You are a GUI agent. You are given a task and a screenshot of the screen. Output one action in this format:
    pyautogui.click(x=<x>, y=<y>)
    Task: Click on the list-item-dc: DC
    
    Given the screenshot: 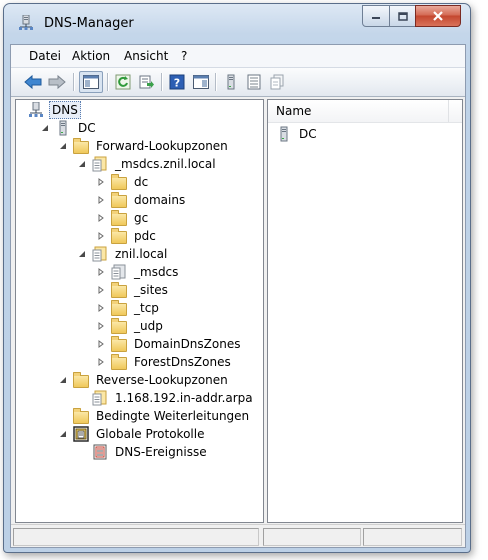 What is the action you would take?
    pyautogui.click(x=297, y=134)
    